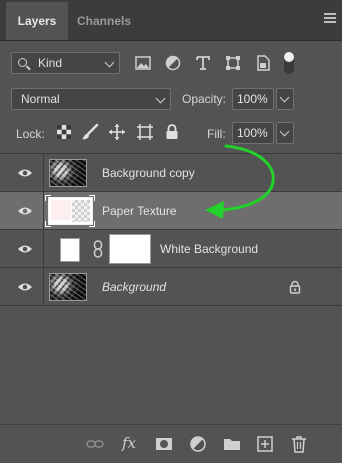 This screenshot has height=463, width=342. What do you see at coordinates (91, 99) in the screenshot?
I see `blend-mode-select: Normal` at bounding box center [91, 99].